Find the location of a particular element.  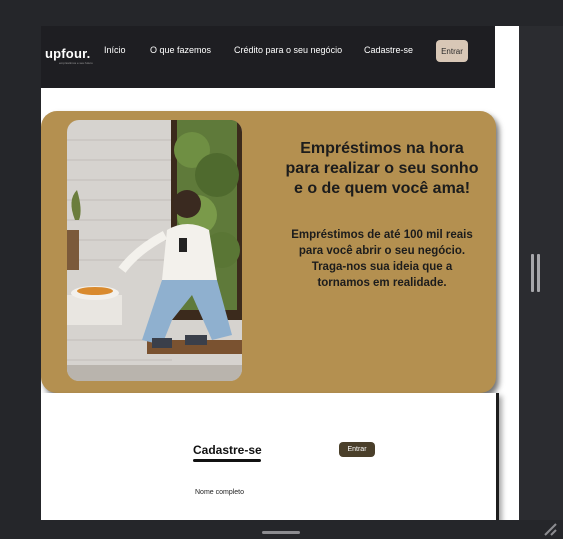

hero-title-line: e o de quem você ama! is located at coordinates (382, 188).